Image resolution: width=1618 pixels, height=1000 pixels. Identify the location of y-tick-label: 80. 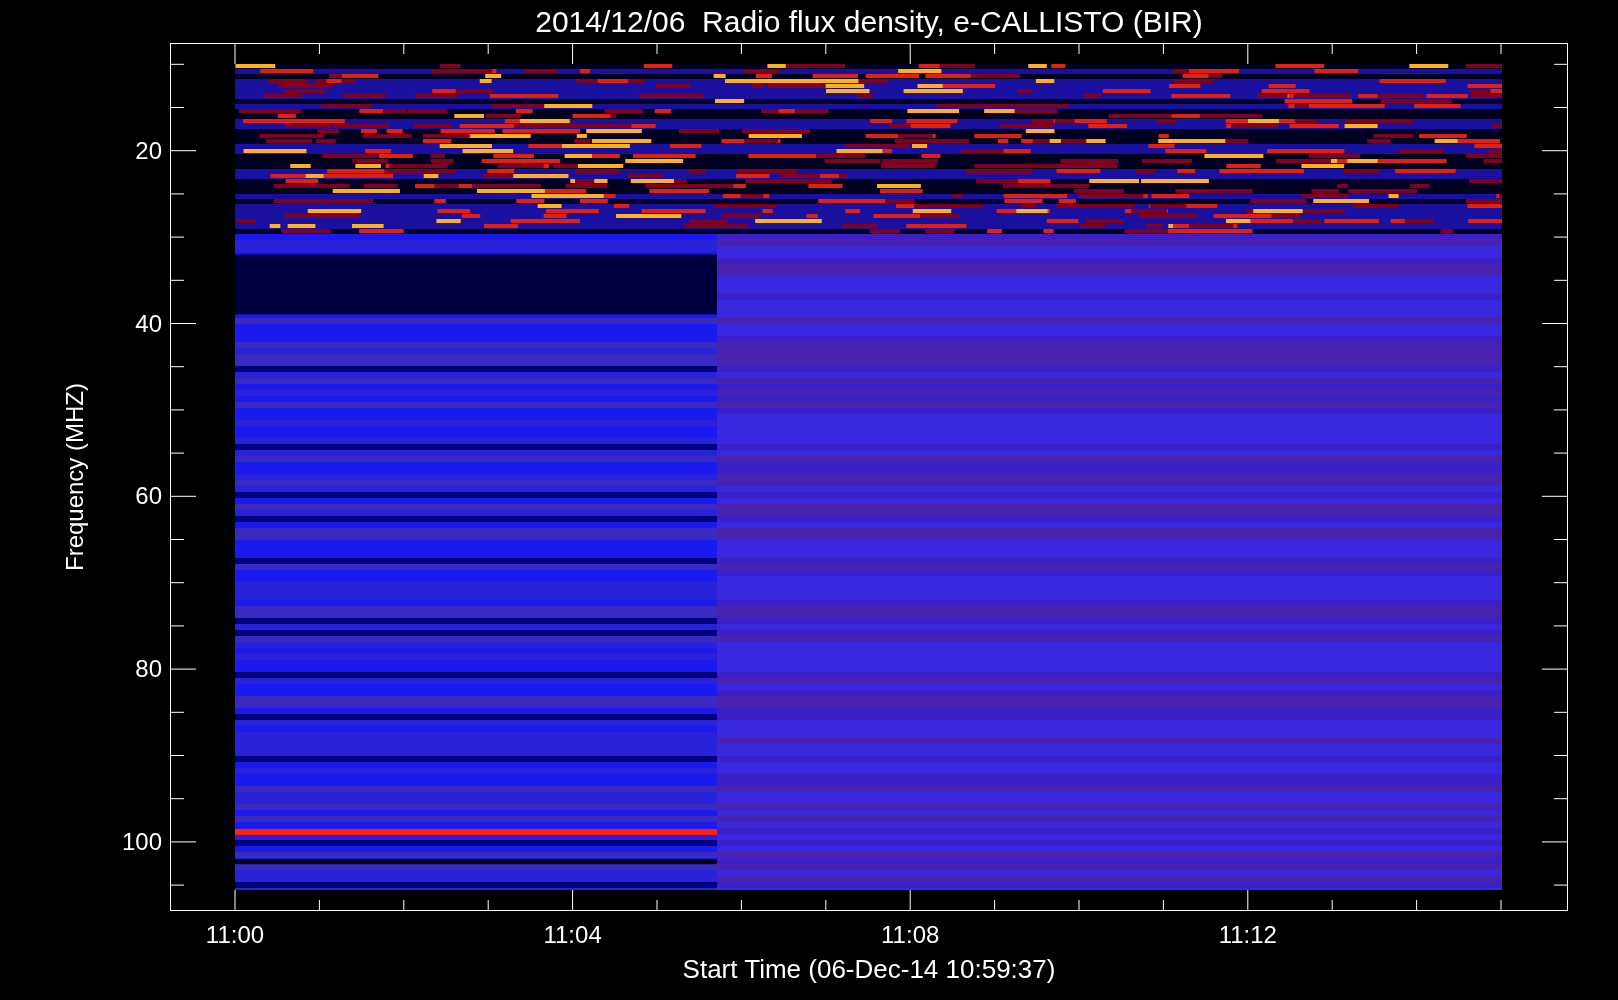
(148, 669).